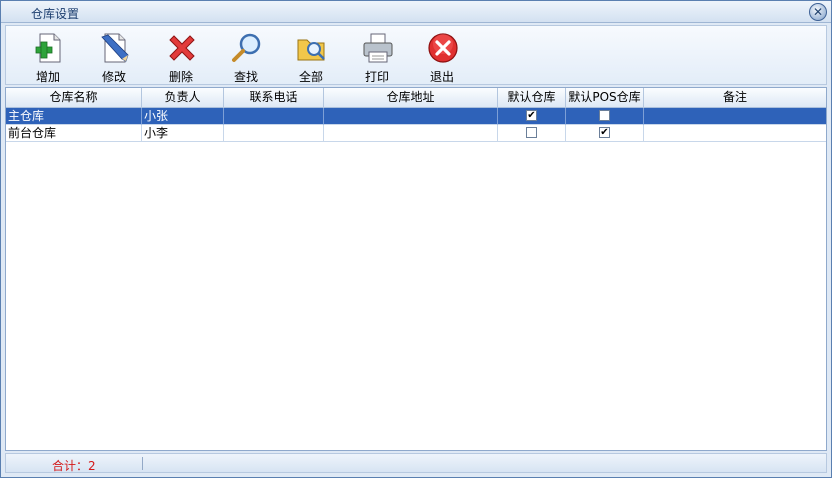 Image resolution: width=832 pixels, height=478 pixels. Describe the element at coordinates (416, 463) in the screenshot. I see `status-bar: 合计：2` at that location.